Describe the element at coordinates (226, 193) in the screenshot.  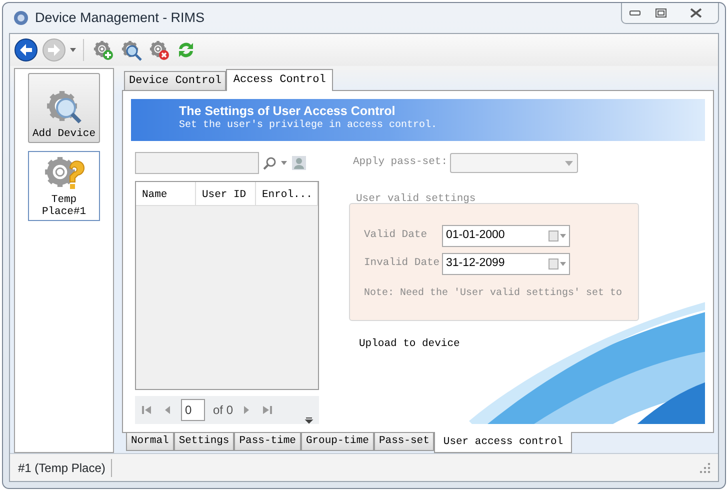
I see `column-header: User ID` at that location.